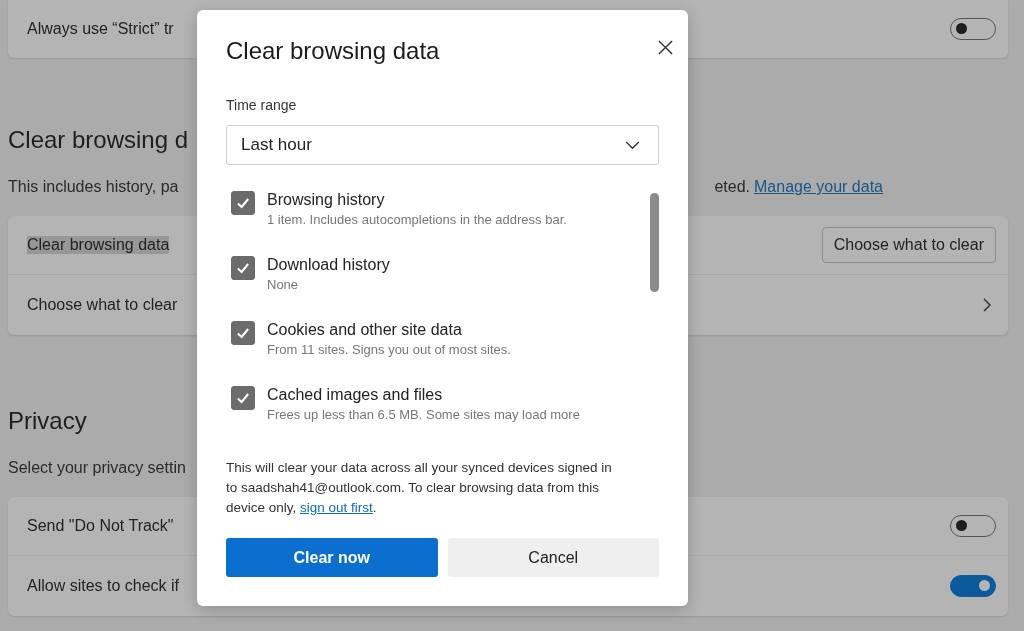 Image resolution: width=1024 pixels, height=631 pixels. Describe the element at coordinates (93, 187) in the screenshot. I see `section-description: This includes history, pa` at that location.